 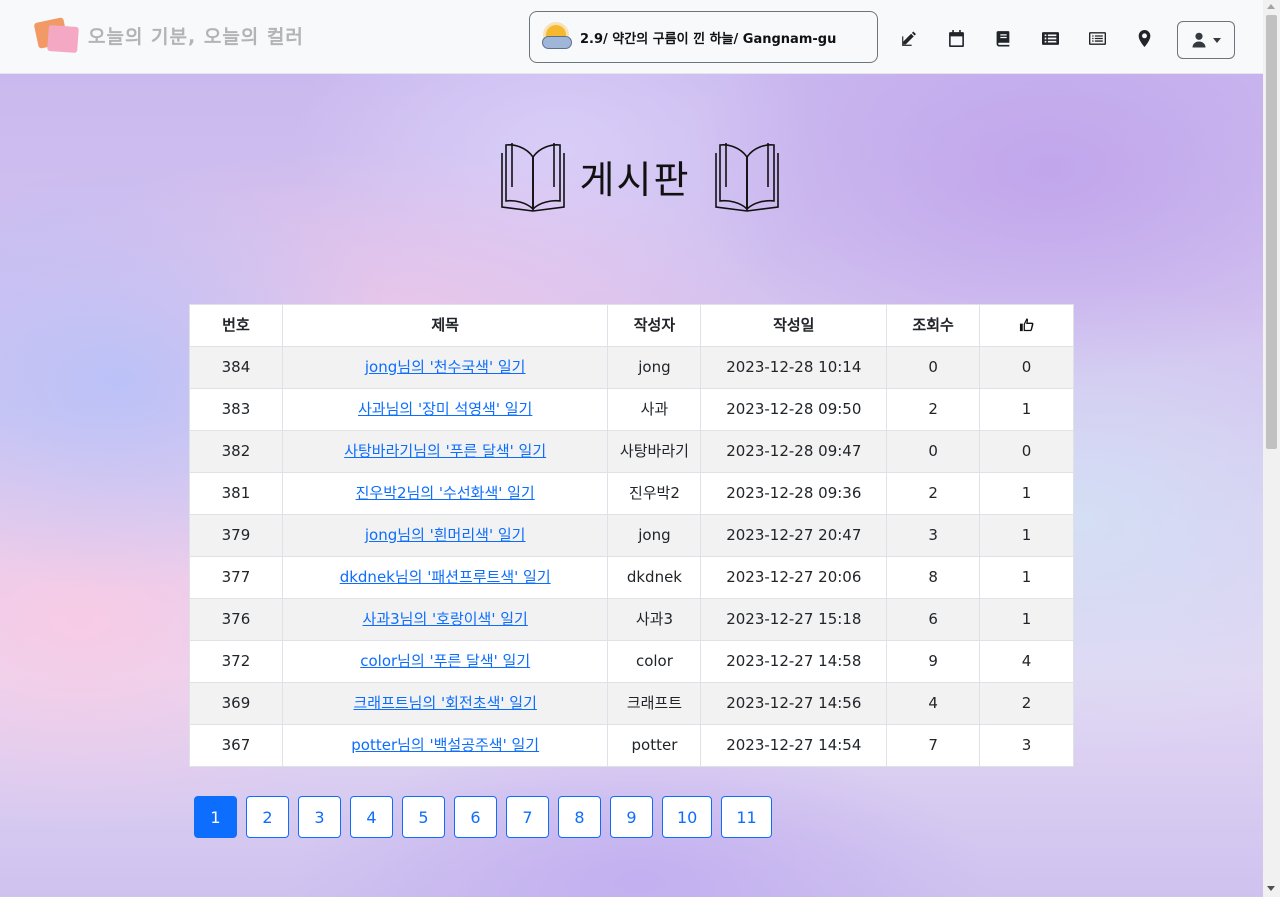 I want to click on page-title-row: 게시판, so click(x=640, y=176).